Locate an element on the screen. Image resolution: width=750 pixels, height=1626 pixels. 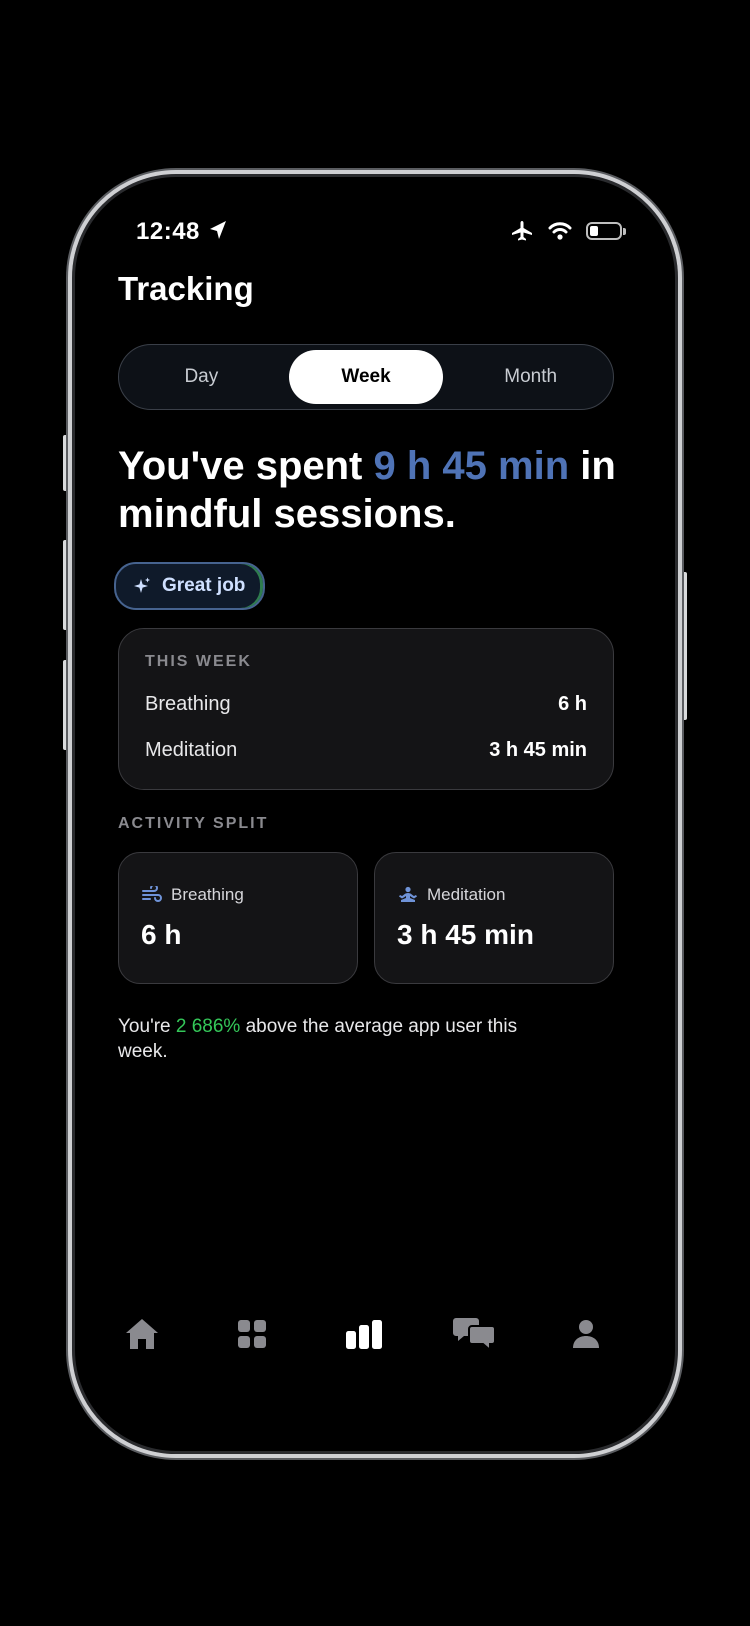
location-arrow-icon is located at coordinates (218, 230).